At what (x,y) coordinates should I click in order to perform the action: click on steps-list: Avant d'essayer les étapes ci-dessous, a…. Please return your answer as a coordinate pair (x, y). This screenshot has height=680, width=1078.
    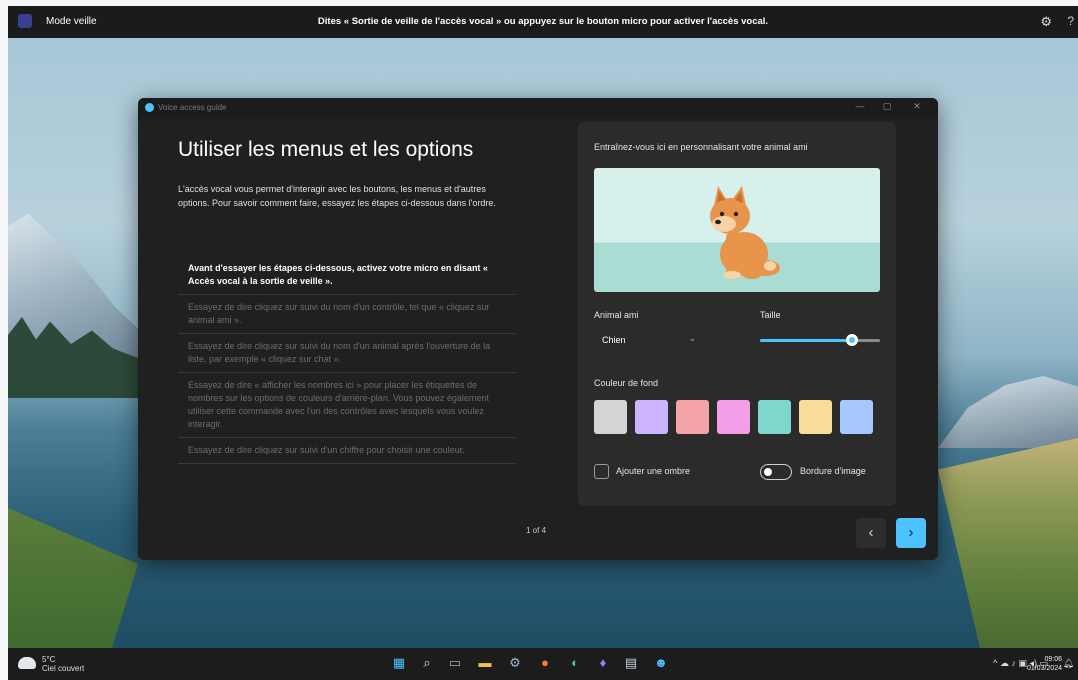
    Looking at the image, I should click on (347, 360).